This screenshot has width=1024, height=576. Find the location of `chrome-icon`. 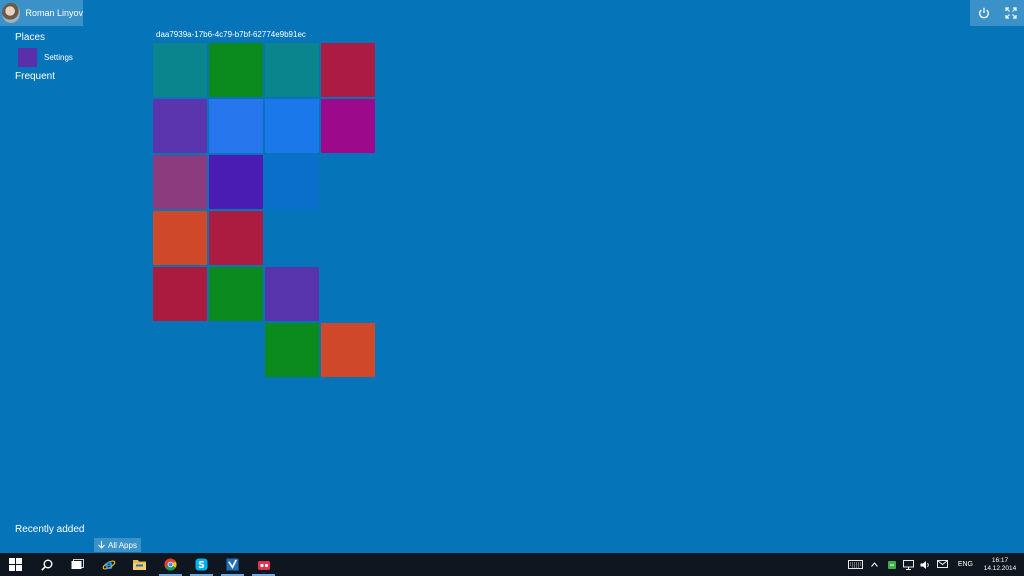

chrome-icon is located at coordinates (170, 564).